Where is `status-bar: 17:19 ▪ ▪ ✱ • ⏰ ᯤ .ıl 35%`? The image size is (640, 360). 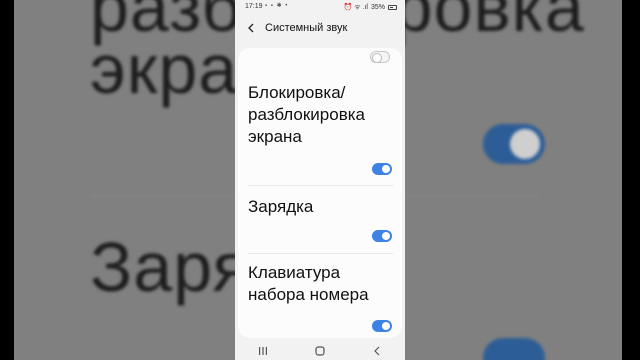
status-bar: 17:19 ▪ ▪ ✱ • ⏰ ᯤ .ıl 35% is located at coordinates (320, 7).